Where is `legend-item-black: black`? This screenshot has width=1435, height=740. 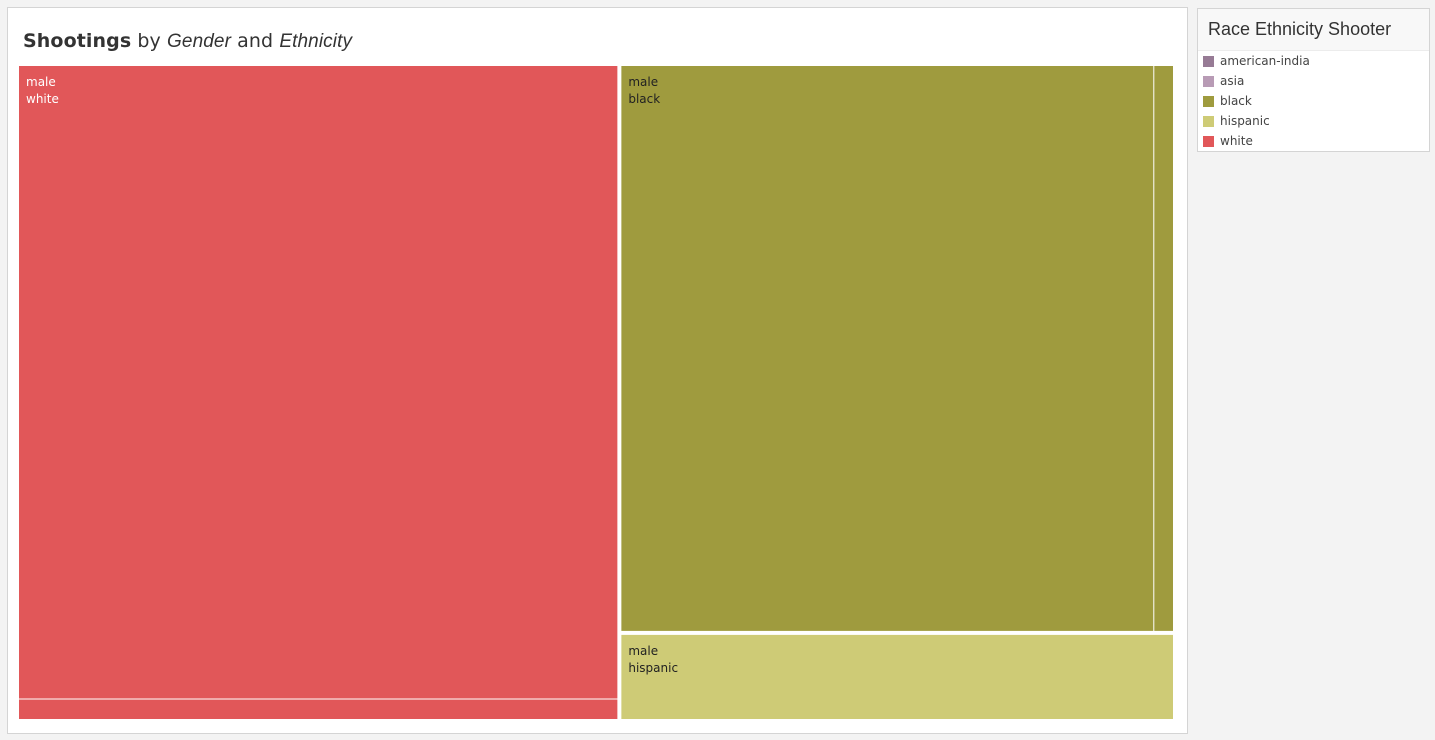
legend-item-black: black is located at coordinates (1313, 101).